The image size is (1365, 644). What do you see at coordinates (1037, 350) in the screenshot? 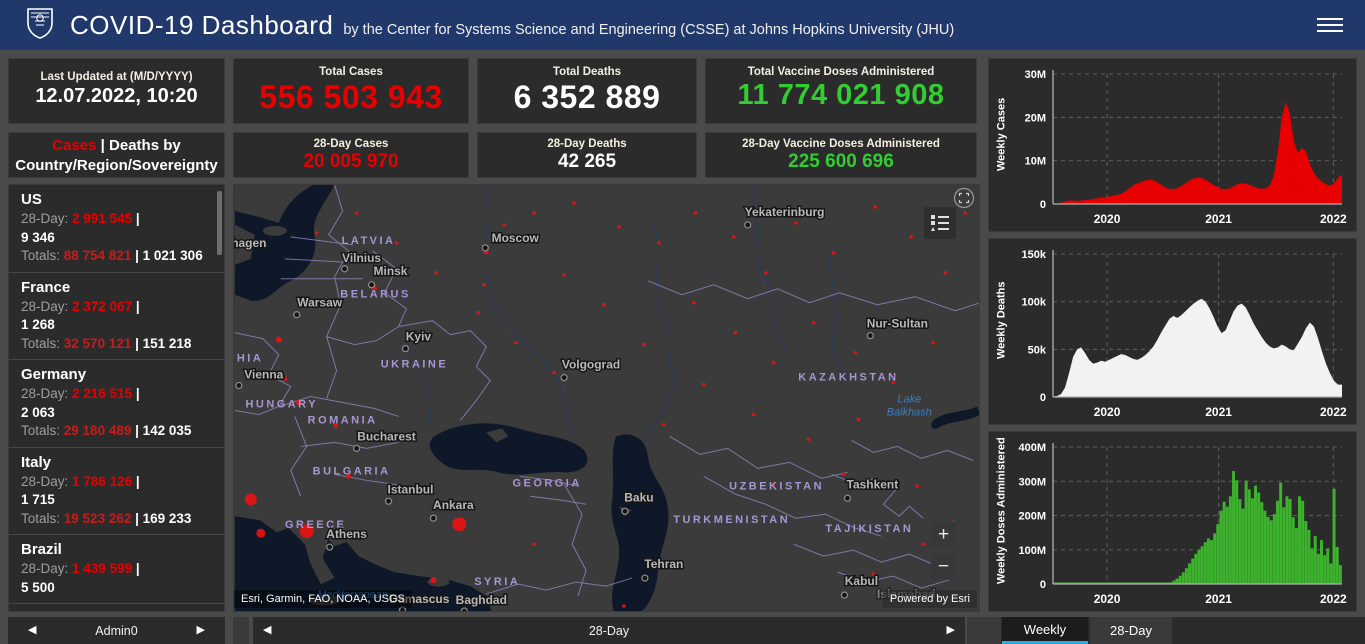
I see `svg-text: 50k` at bounding box center [1037, 350].